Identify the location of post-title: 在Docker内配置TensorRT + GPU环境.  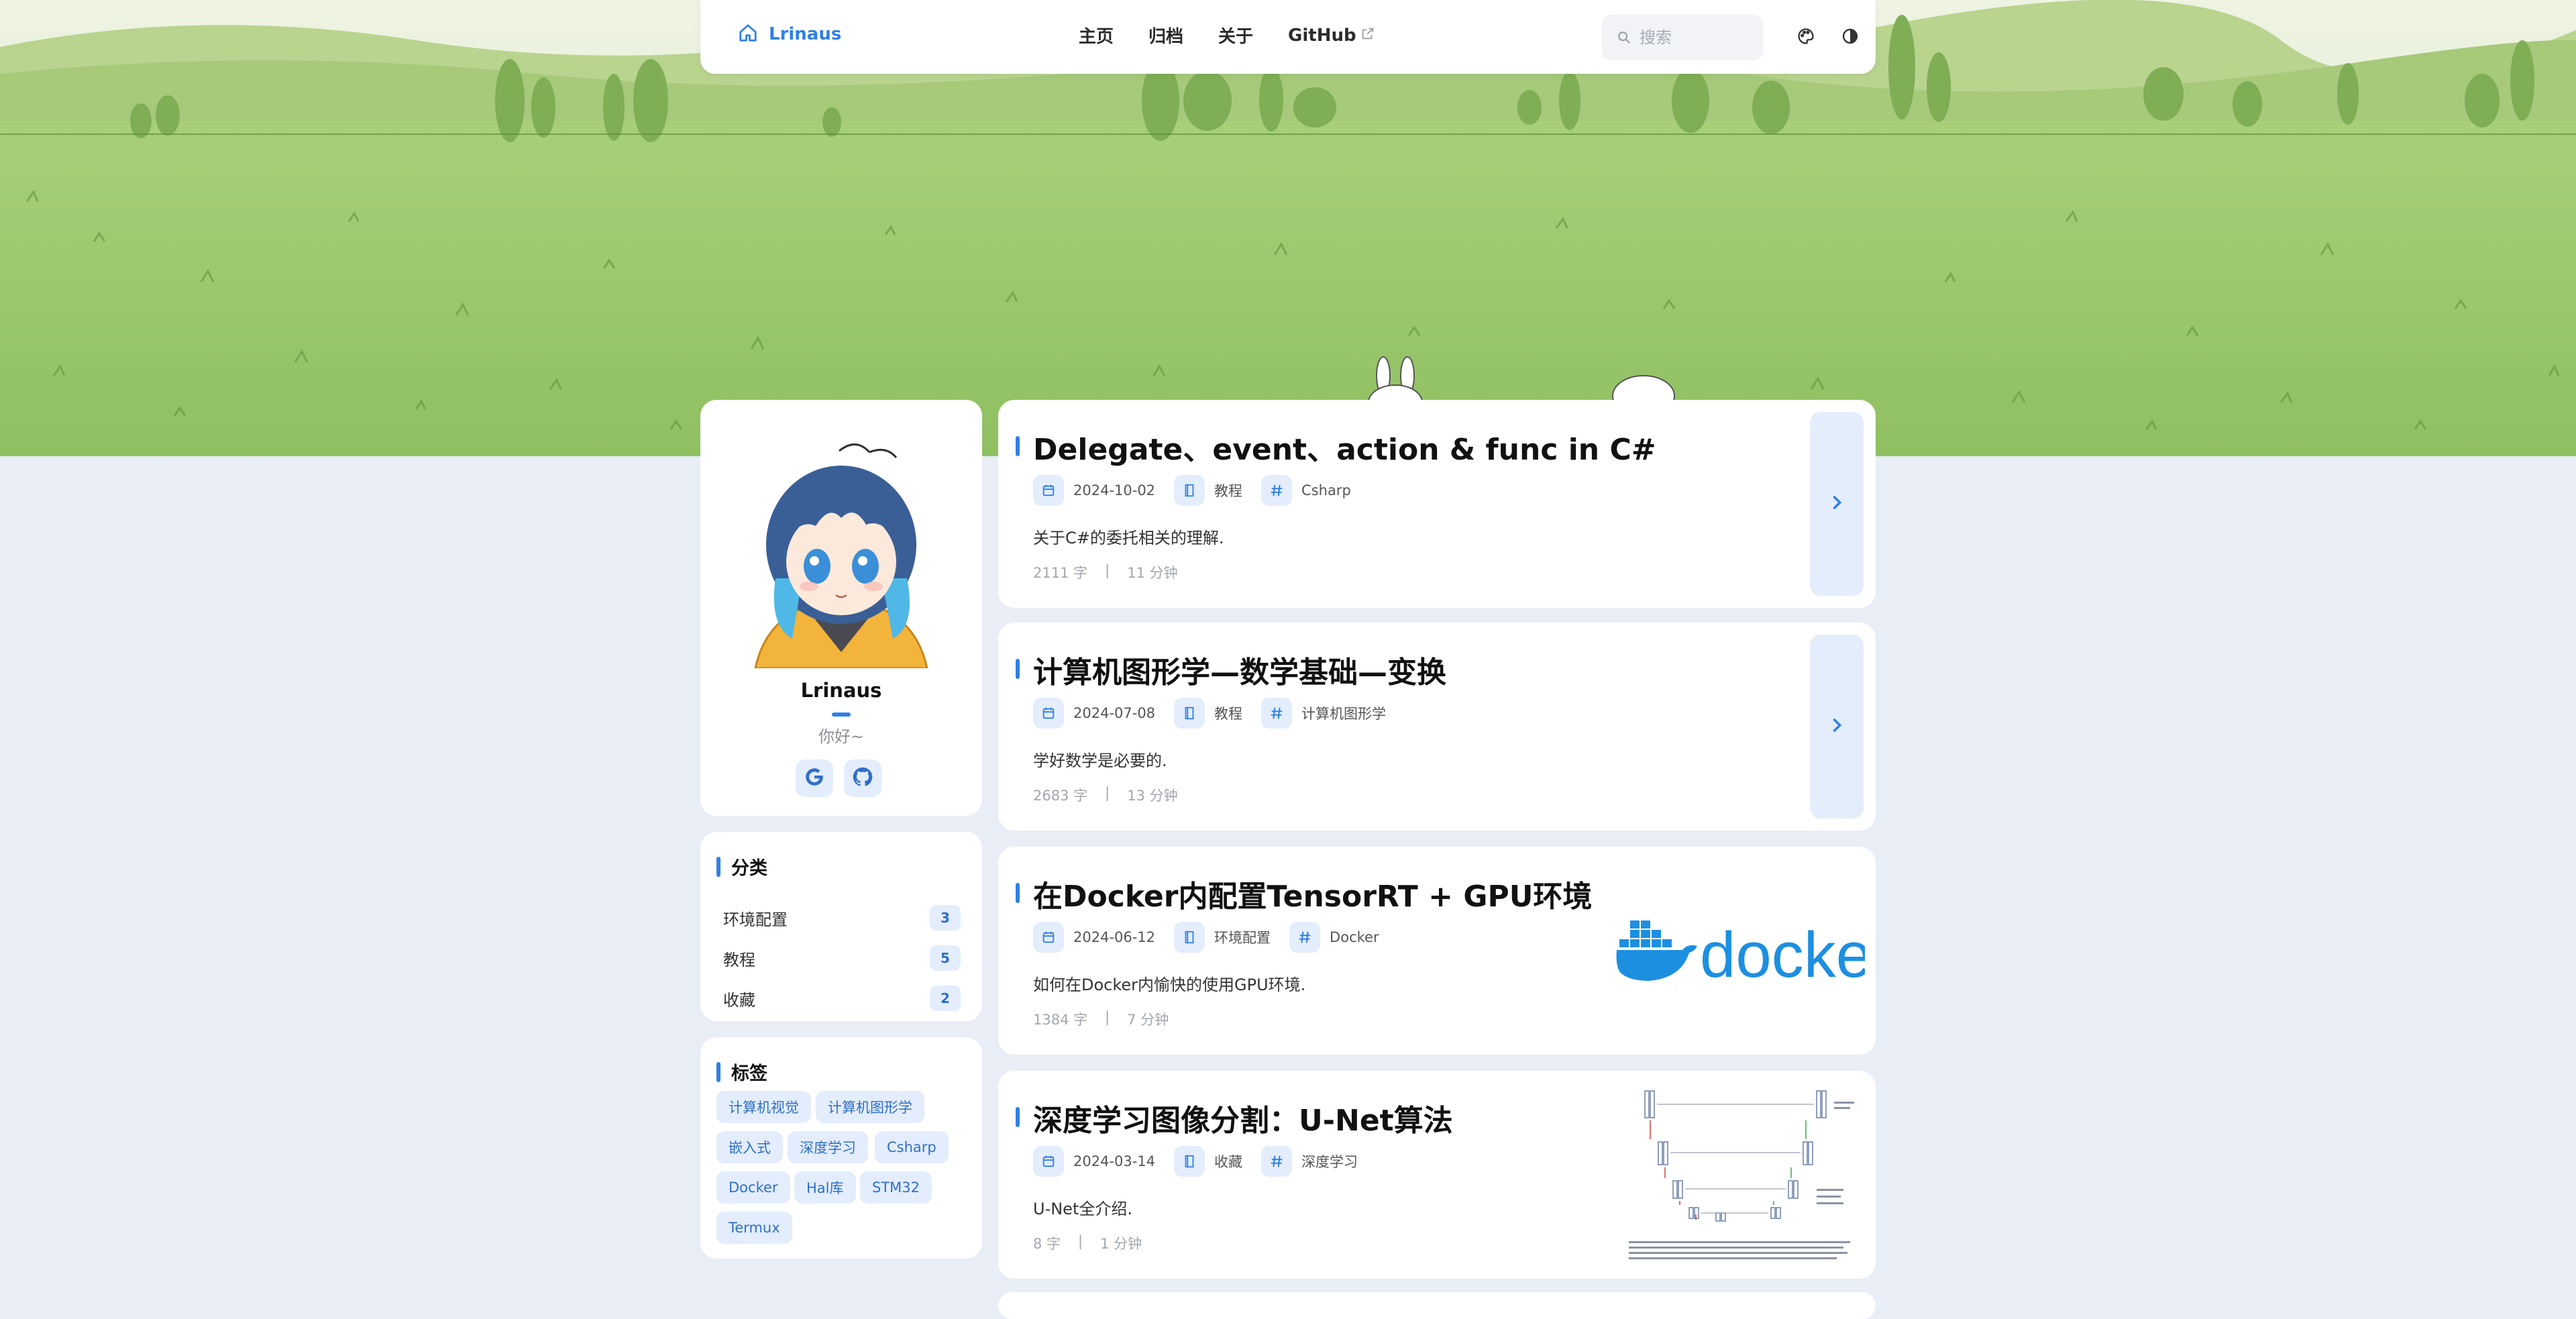
(1312, 893).